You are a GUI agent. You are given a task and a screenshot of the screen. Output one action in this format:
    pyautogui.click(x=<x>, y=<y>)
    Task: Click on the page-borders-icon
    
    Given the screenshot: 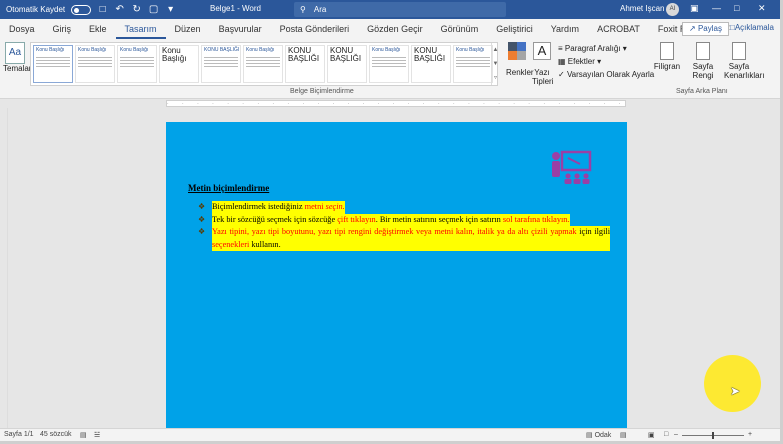 What is the action you would take?
    pyautogui.click(x=739, y=51)
    